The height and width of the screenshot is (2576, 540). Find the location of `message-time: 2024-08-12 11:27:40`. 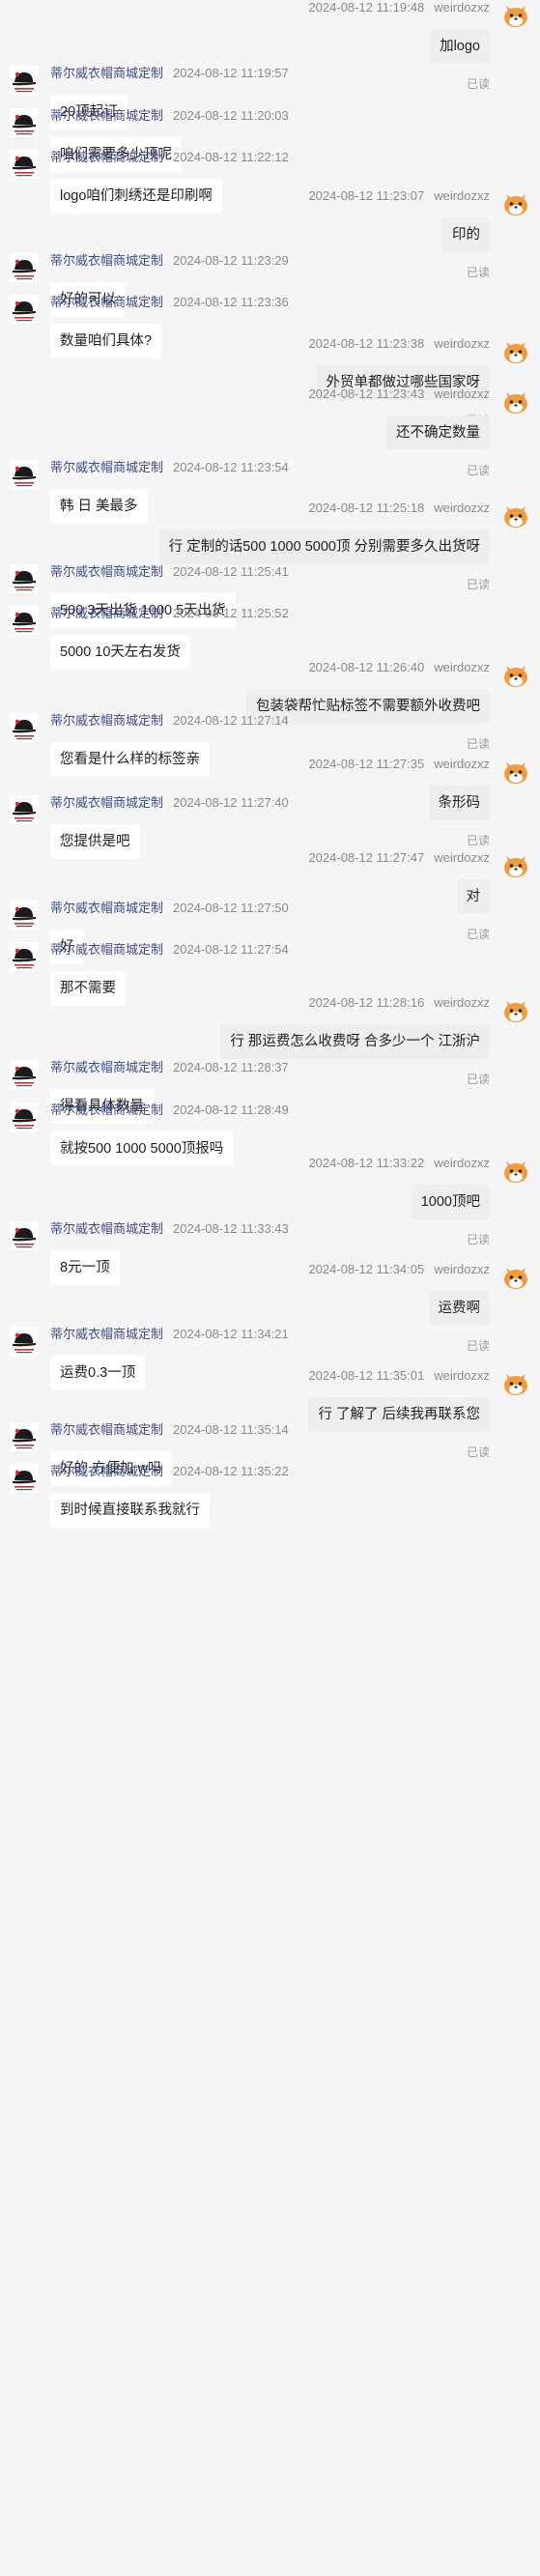

message-time: 2024-08-12 11:27:40 is located at coordinates (231, 803).